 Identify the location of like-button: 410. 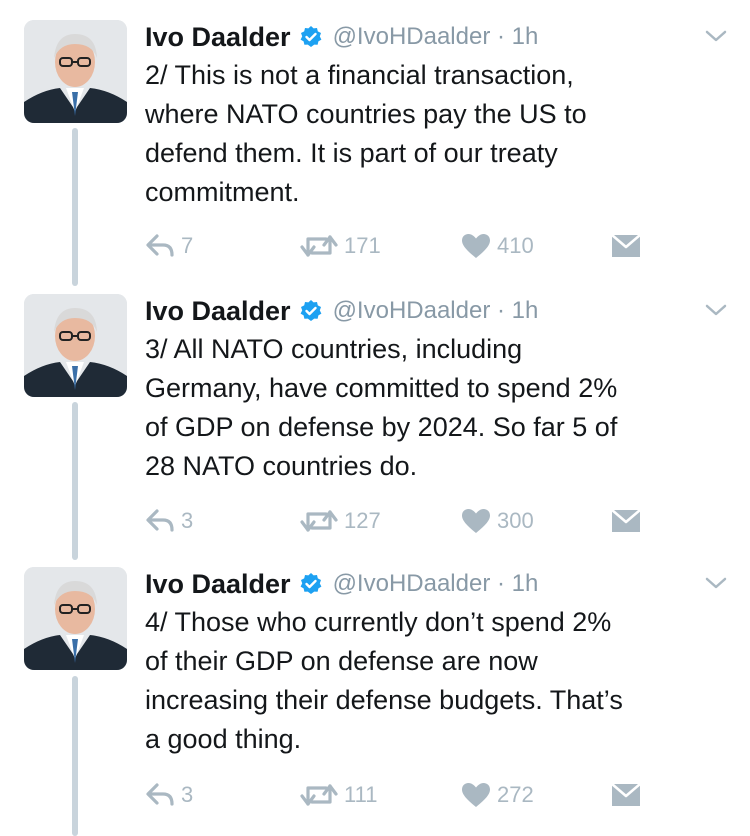
(497, 246).